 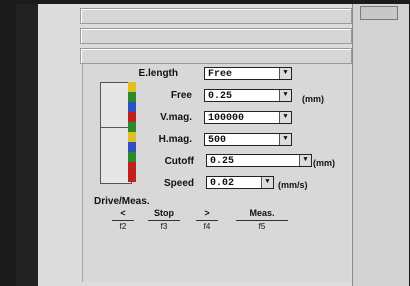 I want to click on speed-select: 0.02 ▼, so click(x=240, y=182).